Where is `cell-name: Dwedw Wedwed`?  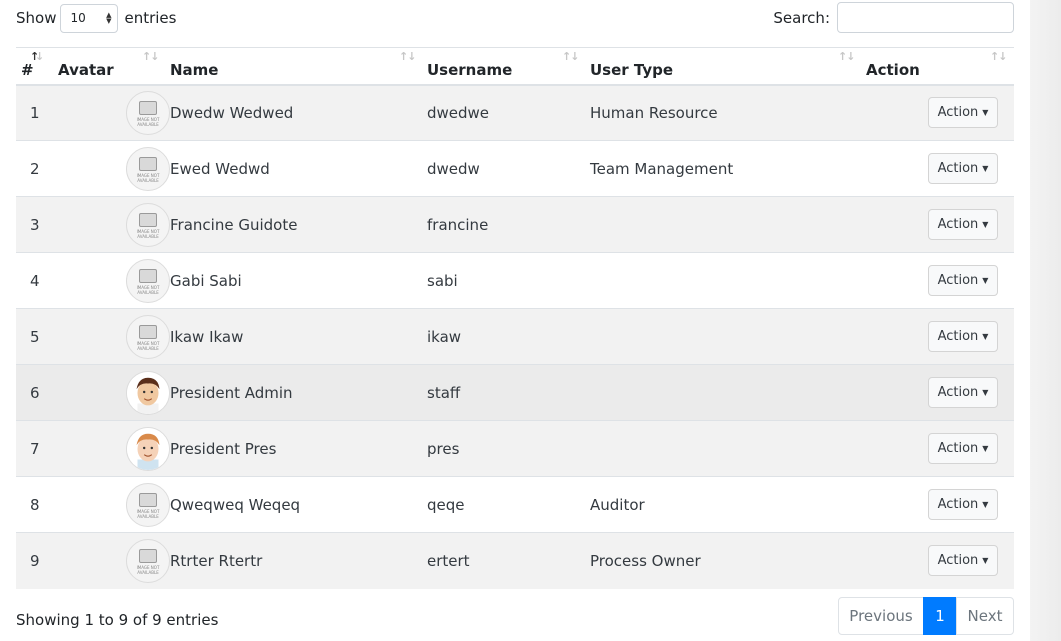
cell-name: Dwedw Wedwed is located at coordinates (298, 112).